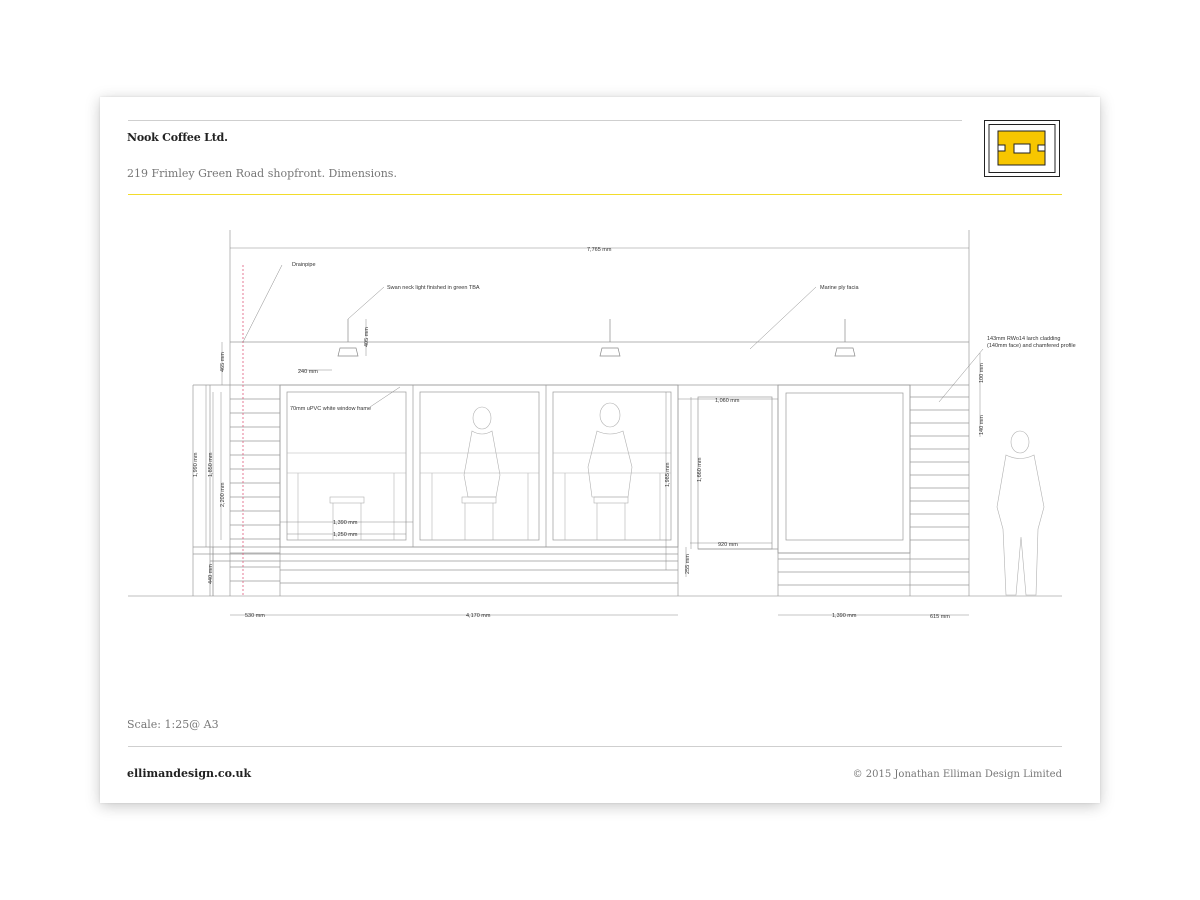  Describe the element at coordinates (982, 425) in the screenshot. I see `dim-board-140: 140 mm` at that location.